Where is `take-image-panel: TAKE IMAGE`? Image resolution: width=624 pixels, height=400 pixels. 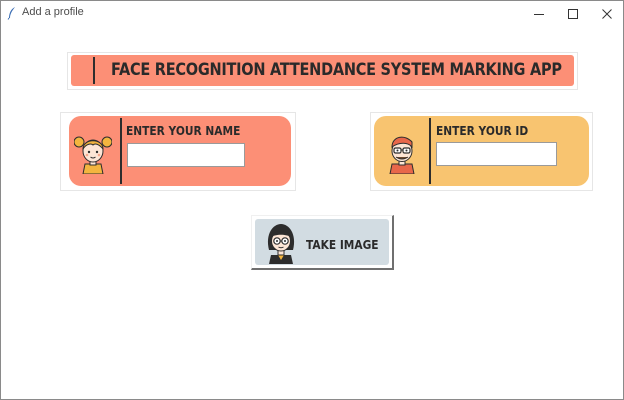
take-image-panel: TAKE IMAGE is located at coordinates (322, 242).